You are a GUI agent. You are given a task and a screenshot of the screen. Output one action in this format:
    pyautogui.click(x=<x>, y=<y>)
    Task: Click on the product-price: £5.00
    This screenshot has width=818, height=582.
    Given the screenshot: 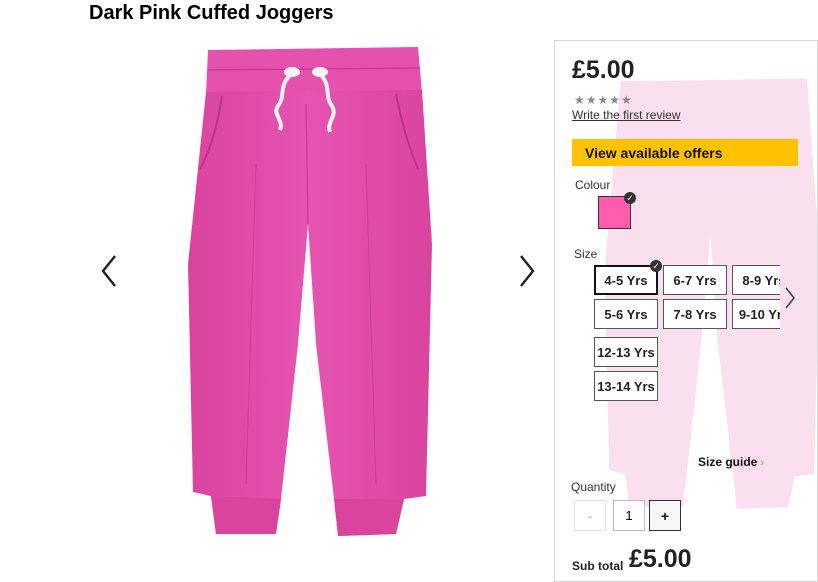 What is the action you would take?
    pyautogui.click(x=603, y=70)
    